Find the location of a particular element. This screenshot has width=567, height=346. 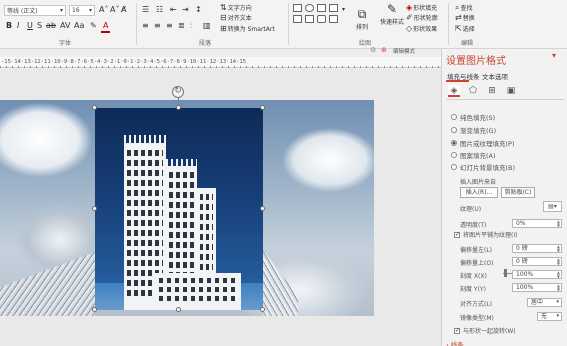

shape-outline-button: ✐ 形状轮廓 is located at coordinates (422, 17).